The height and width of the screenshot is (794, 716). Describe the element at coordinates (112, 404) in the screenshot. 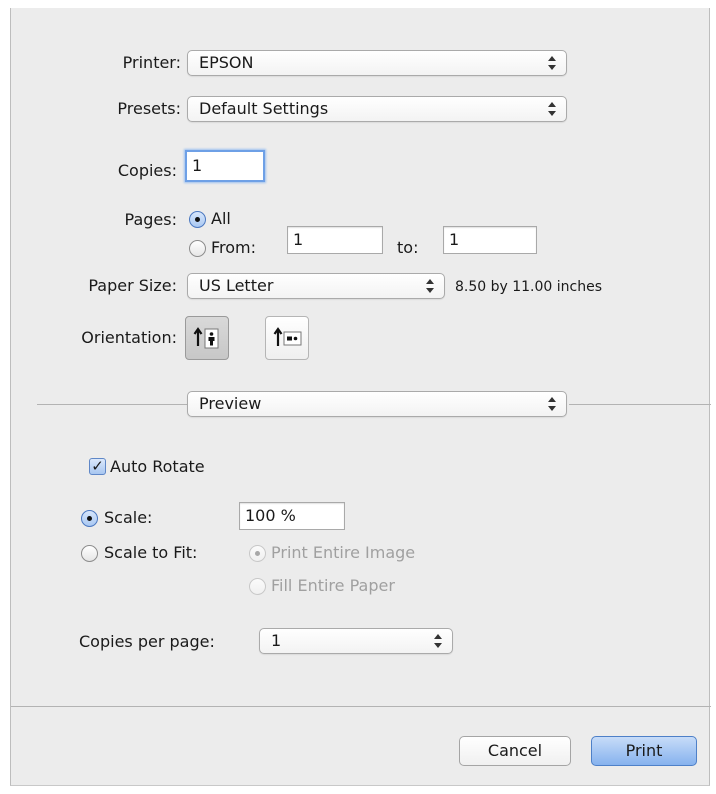

I see `divider-left` at that location.